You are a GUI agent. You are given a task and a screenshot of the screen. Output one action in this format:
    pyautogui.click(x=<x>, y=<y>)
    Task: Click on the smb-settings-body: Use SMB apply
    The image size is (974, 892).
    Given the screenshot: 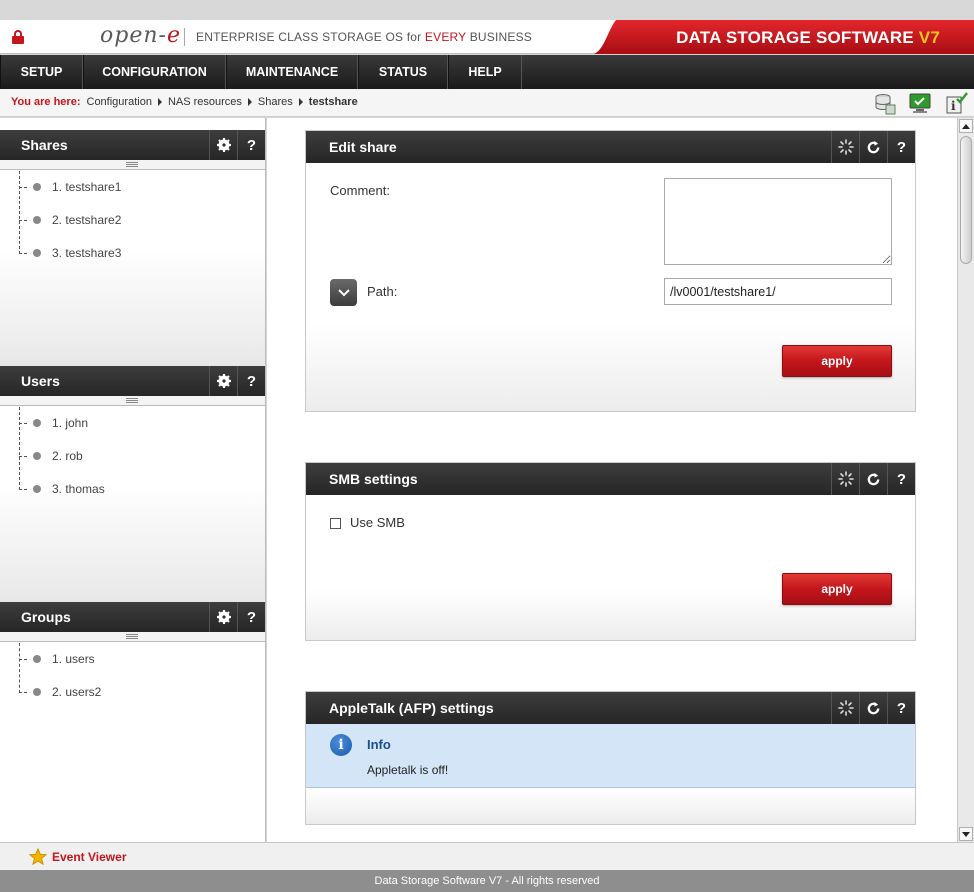 What is the action you would take?
    pyautogui.click(x=610, y=567)
    